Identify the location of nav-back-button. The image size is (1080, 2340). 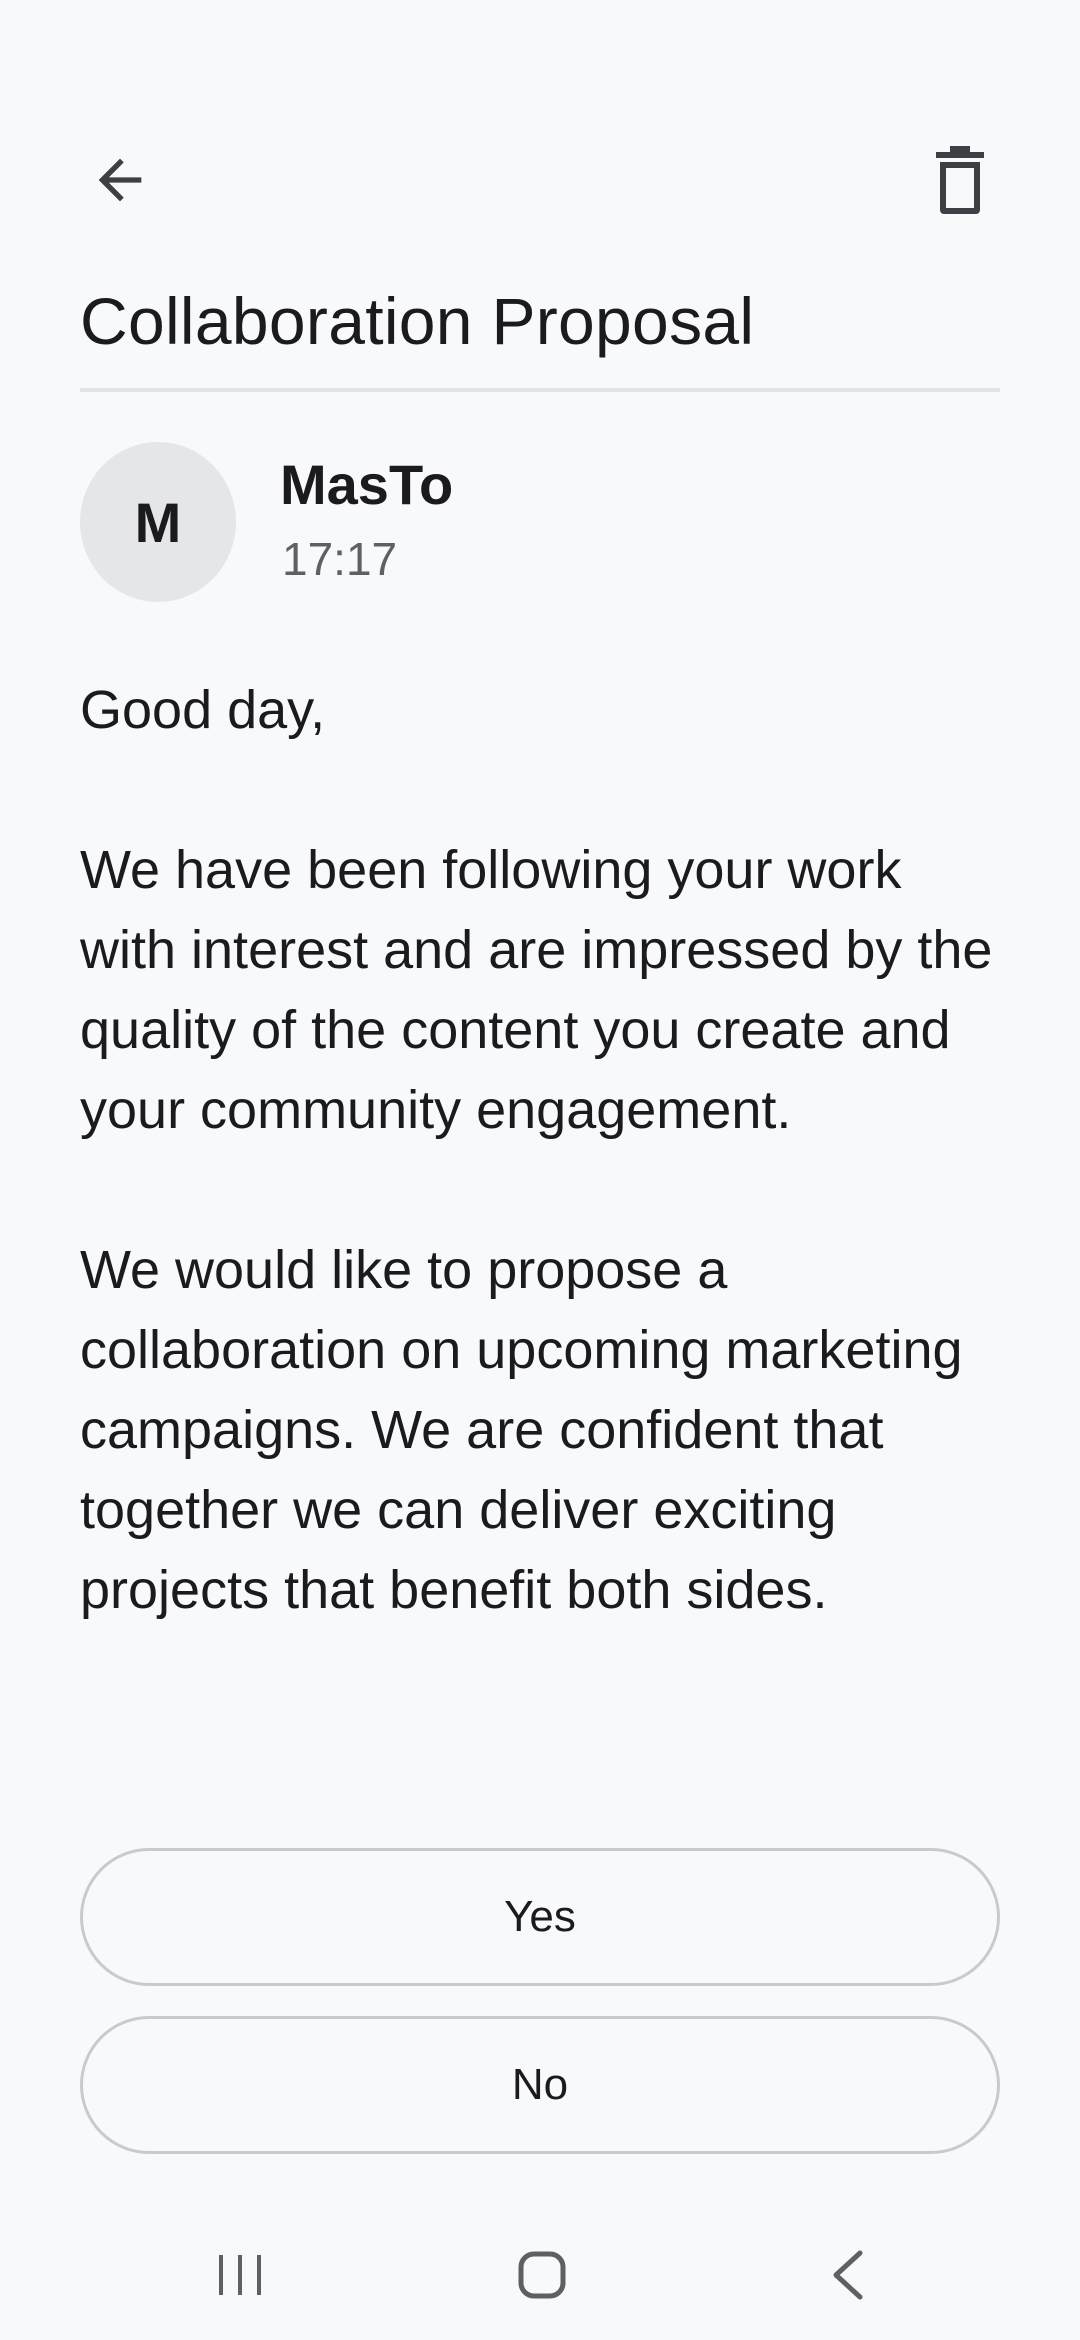
(846, 2275).